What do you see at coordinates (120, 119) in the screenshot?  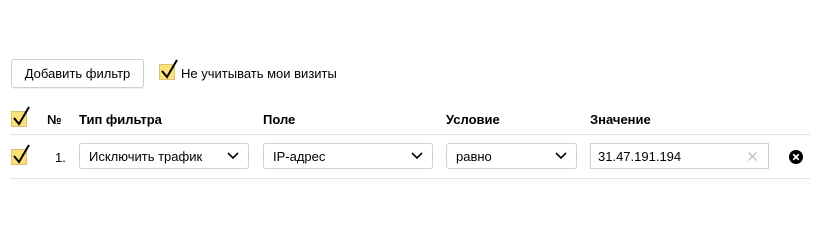 I see `header-filter-type: Тип фильтра` at bounding box center [120, 119].